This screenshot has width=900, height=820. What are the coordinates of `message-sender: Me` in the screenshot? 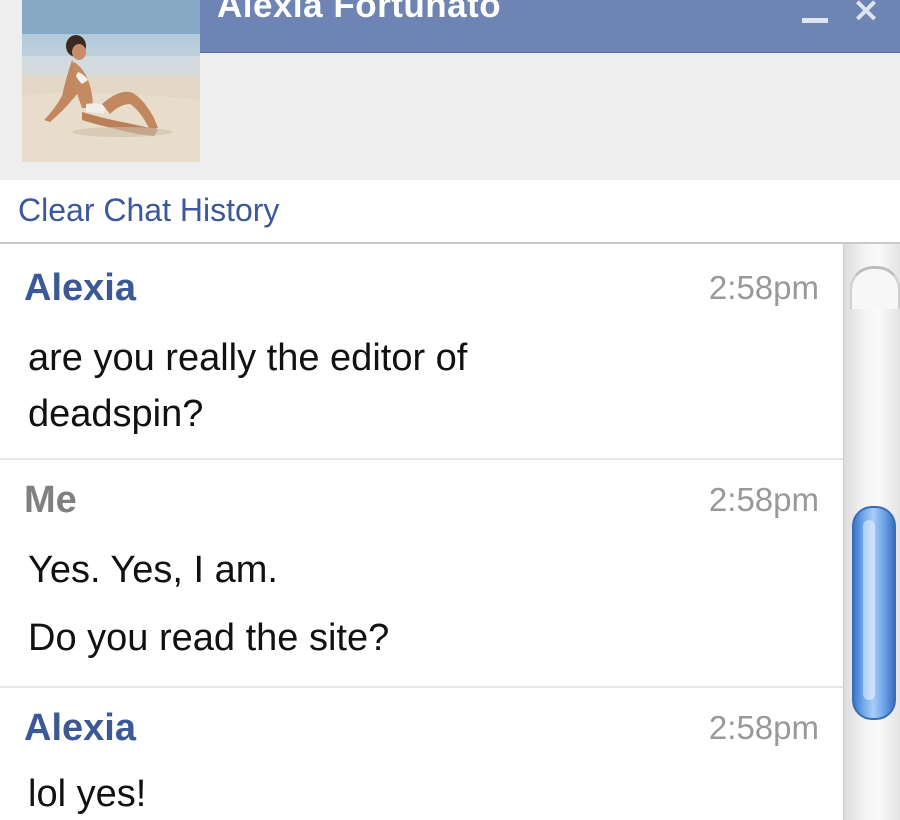 It's located at (50, 500).